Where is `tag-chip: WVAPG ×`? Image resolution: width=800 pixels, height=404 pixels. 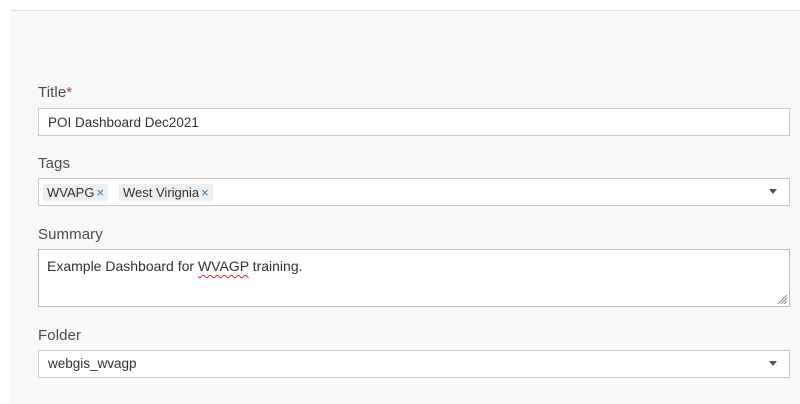 tag-chip: WVAPG × is located at coordinates (76, 192).